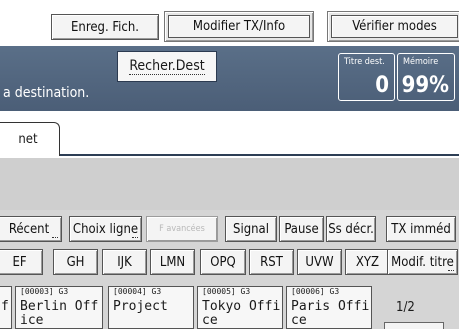  Describe the element at coordinates (140, 306) in the screenshot. I see `destination-name: Project` at that location.